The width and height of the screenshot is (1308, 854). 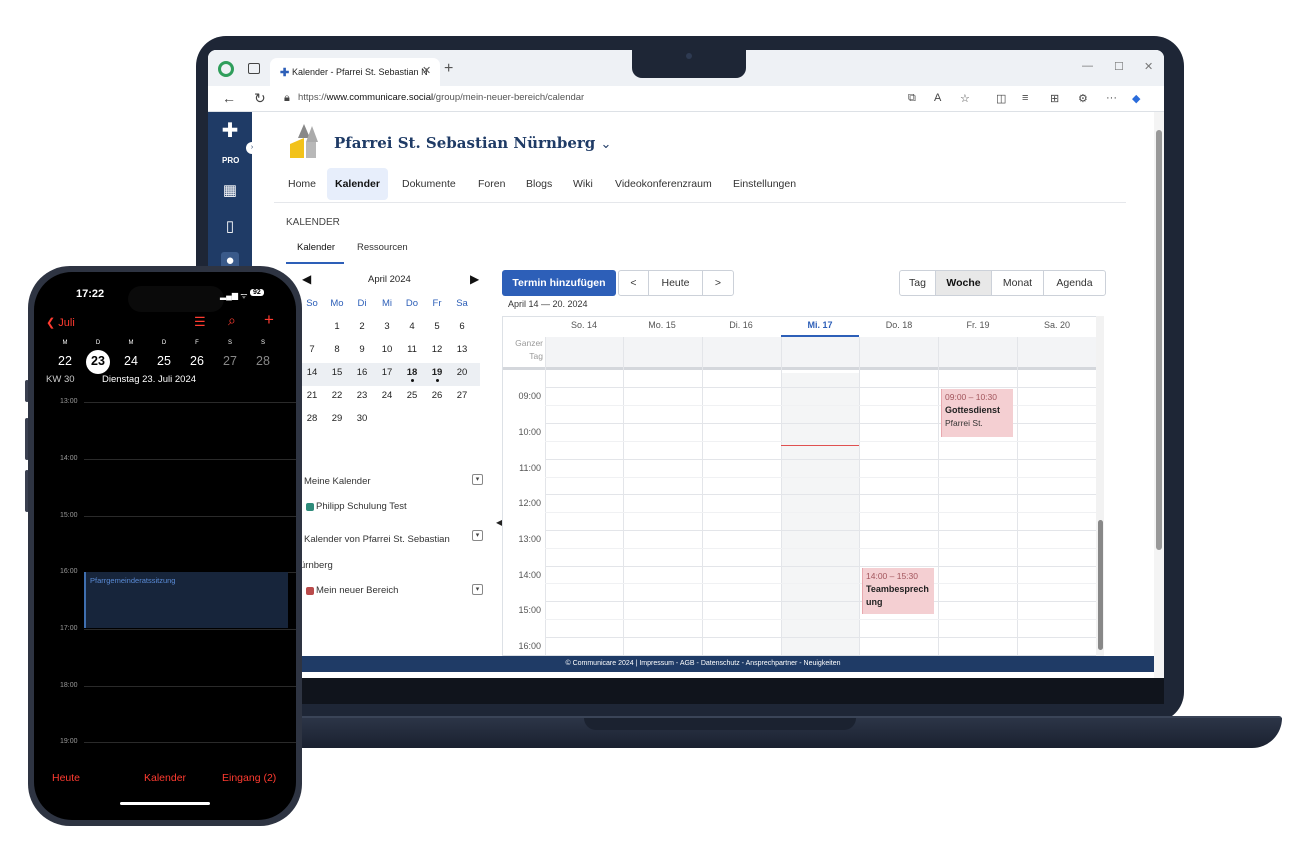 I want to click on view-agenda-button: Agenda, so click(x=1074, y=283).